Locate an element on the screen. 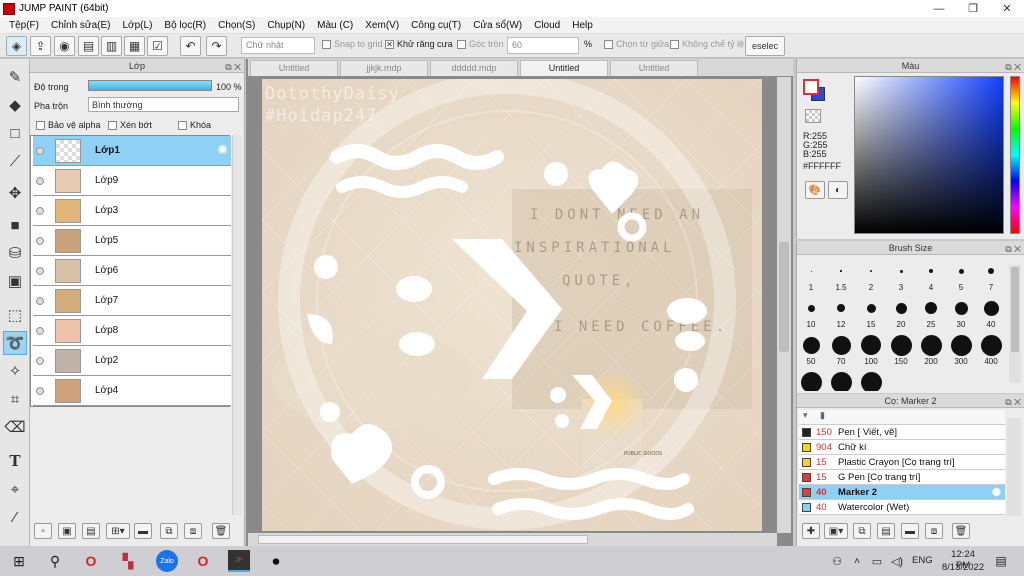 The image size is (1024, 576). select-mode-icon: ◈ is located at coordinates (16, 46).